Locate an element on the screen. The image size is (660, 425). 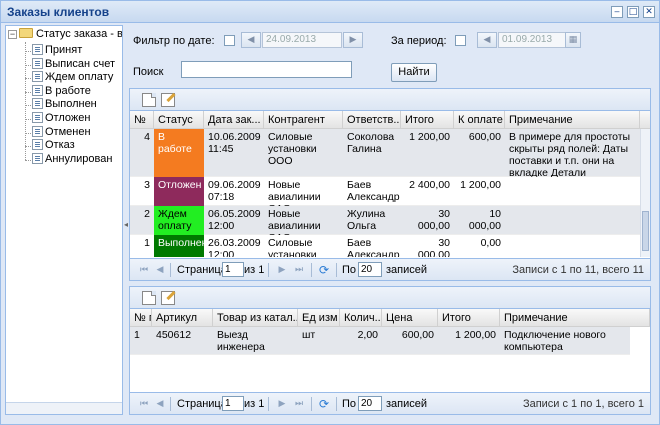
folder-icon is located at coordinates (26, 33).